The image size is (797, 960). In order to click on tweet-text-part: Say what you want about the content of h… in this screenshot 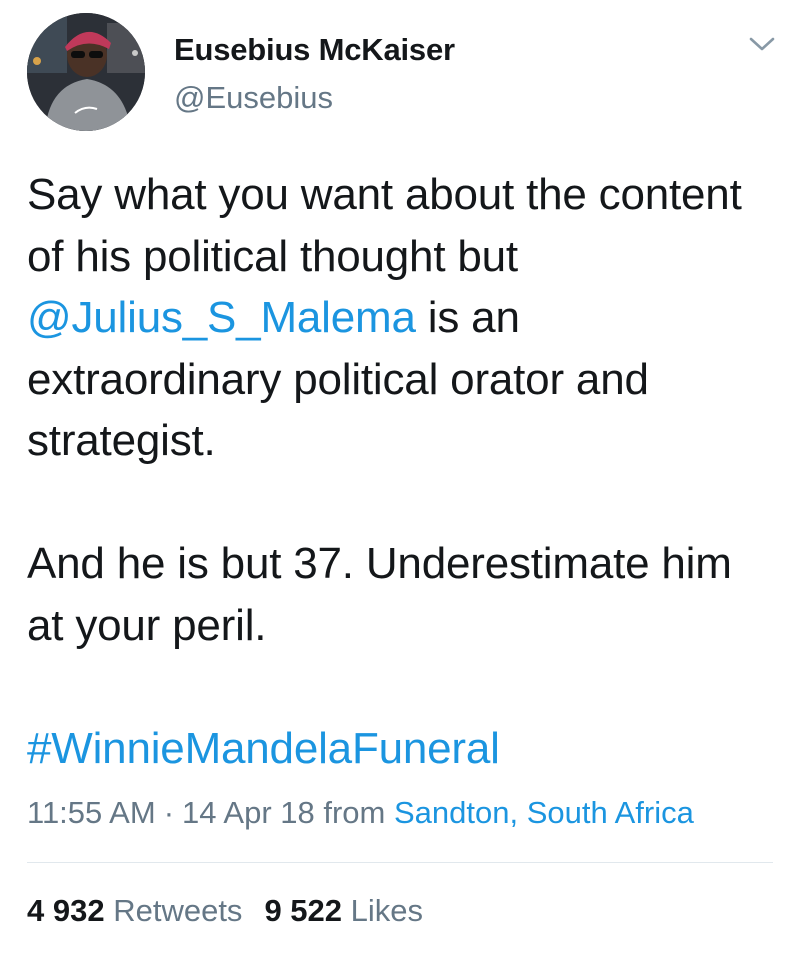, I will do `click(384, 225)`.